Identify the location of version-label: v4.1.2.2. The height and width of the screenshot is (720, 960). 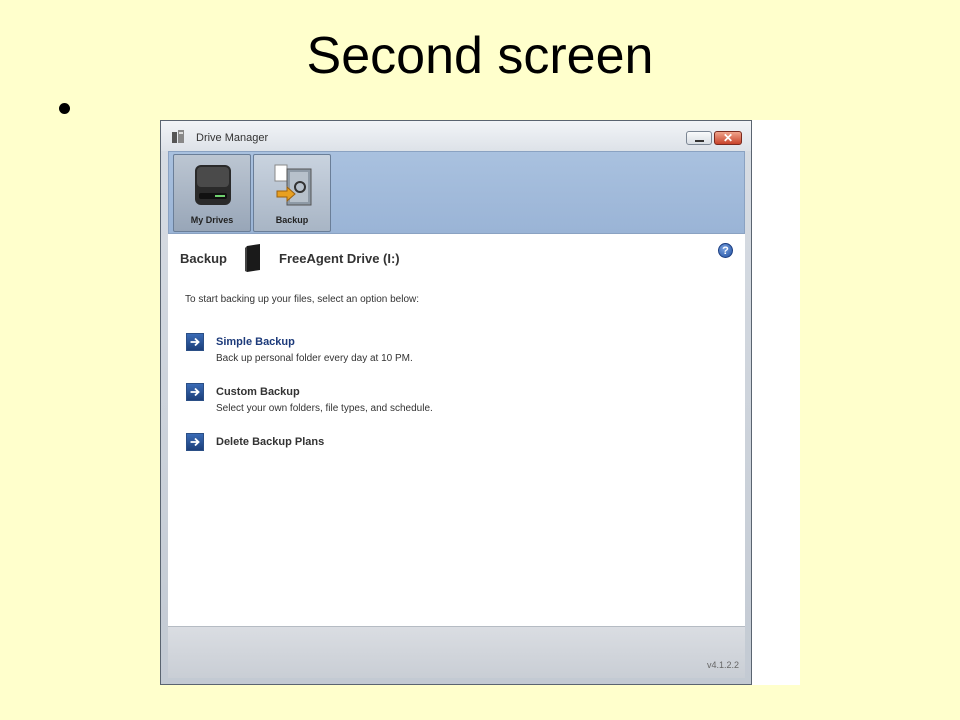
(722, 665).